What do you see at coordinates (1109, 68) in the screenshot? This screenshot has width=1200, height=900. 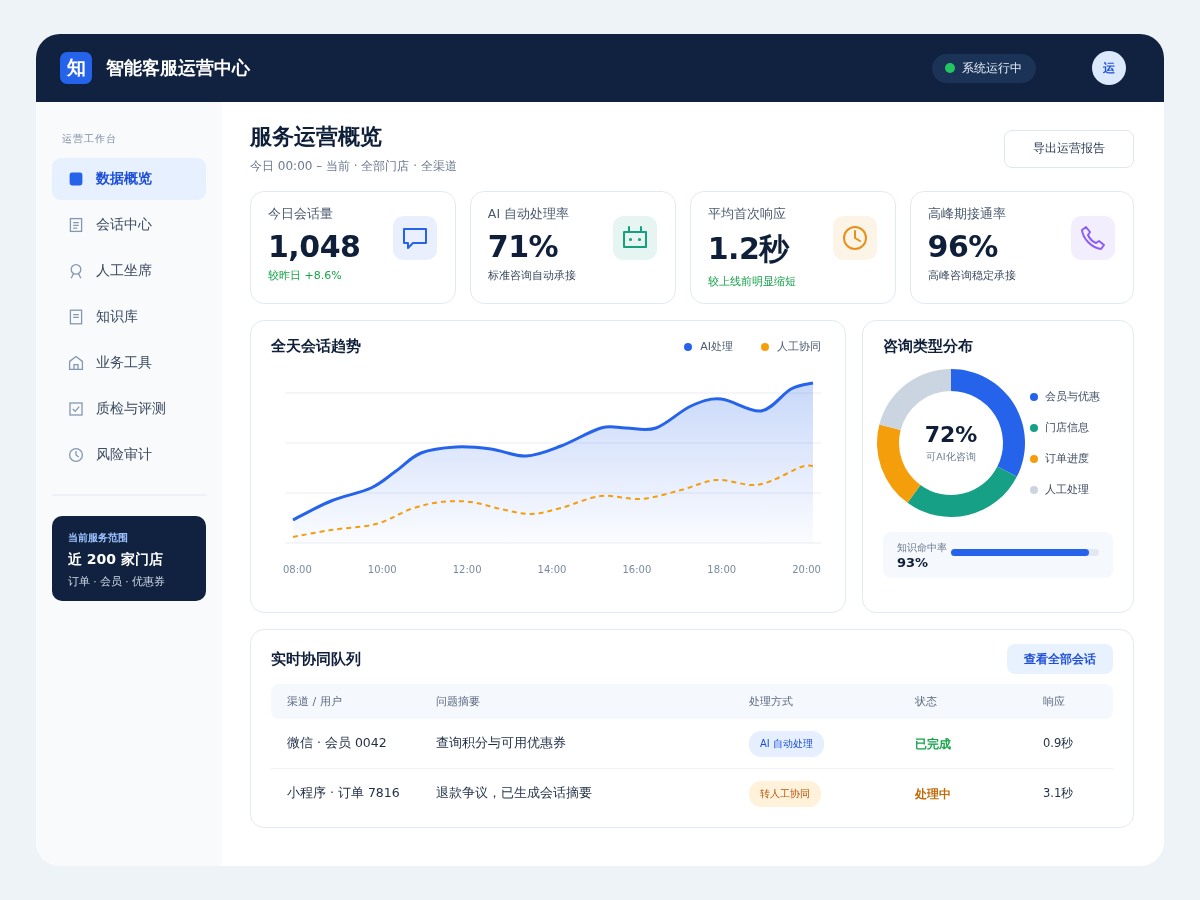 I see `user-avatar: 运` at bounding box center [1109, 68].